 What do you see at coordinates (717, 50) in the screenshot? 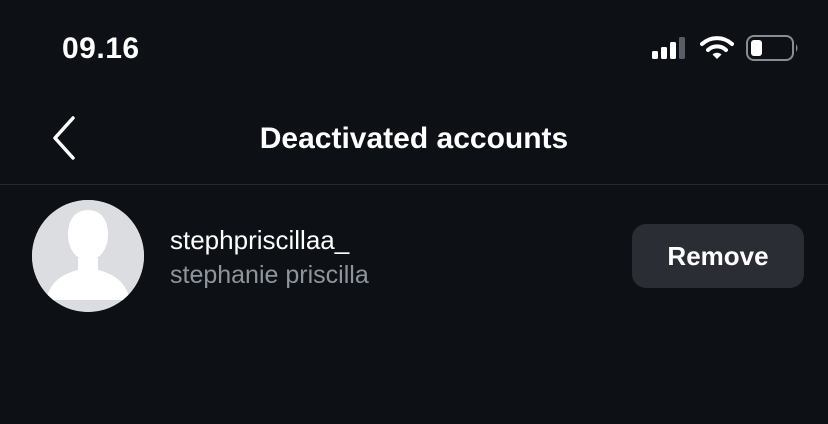
I see `wifi-icon` at bounding box center [717, 50].